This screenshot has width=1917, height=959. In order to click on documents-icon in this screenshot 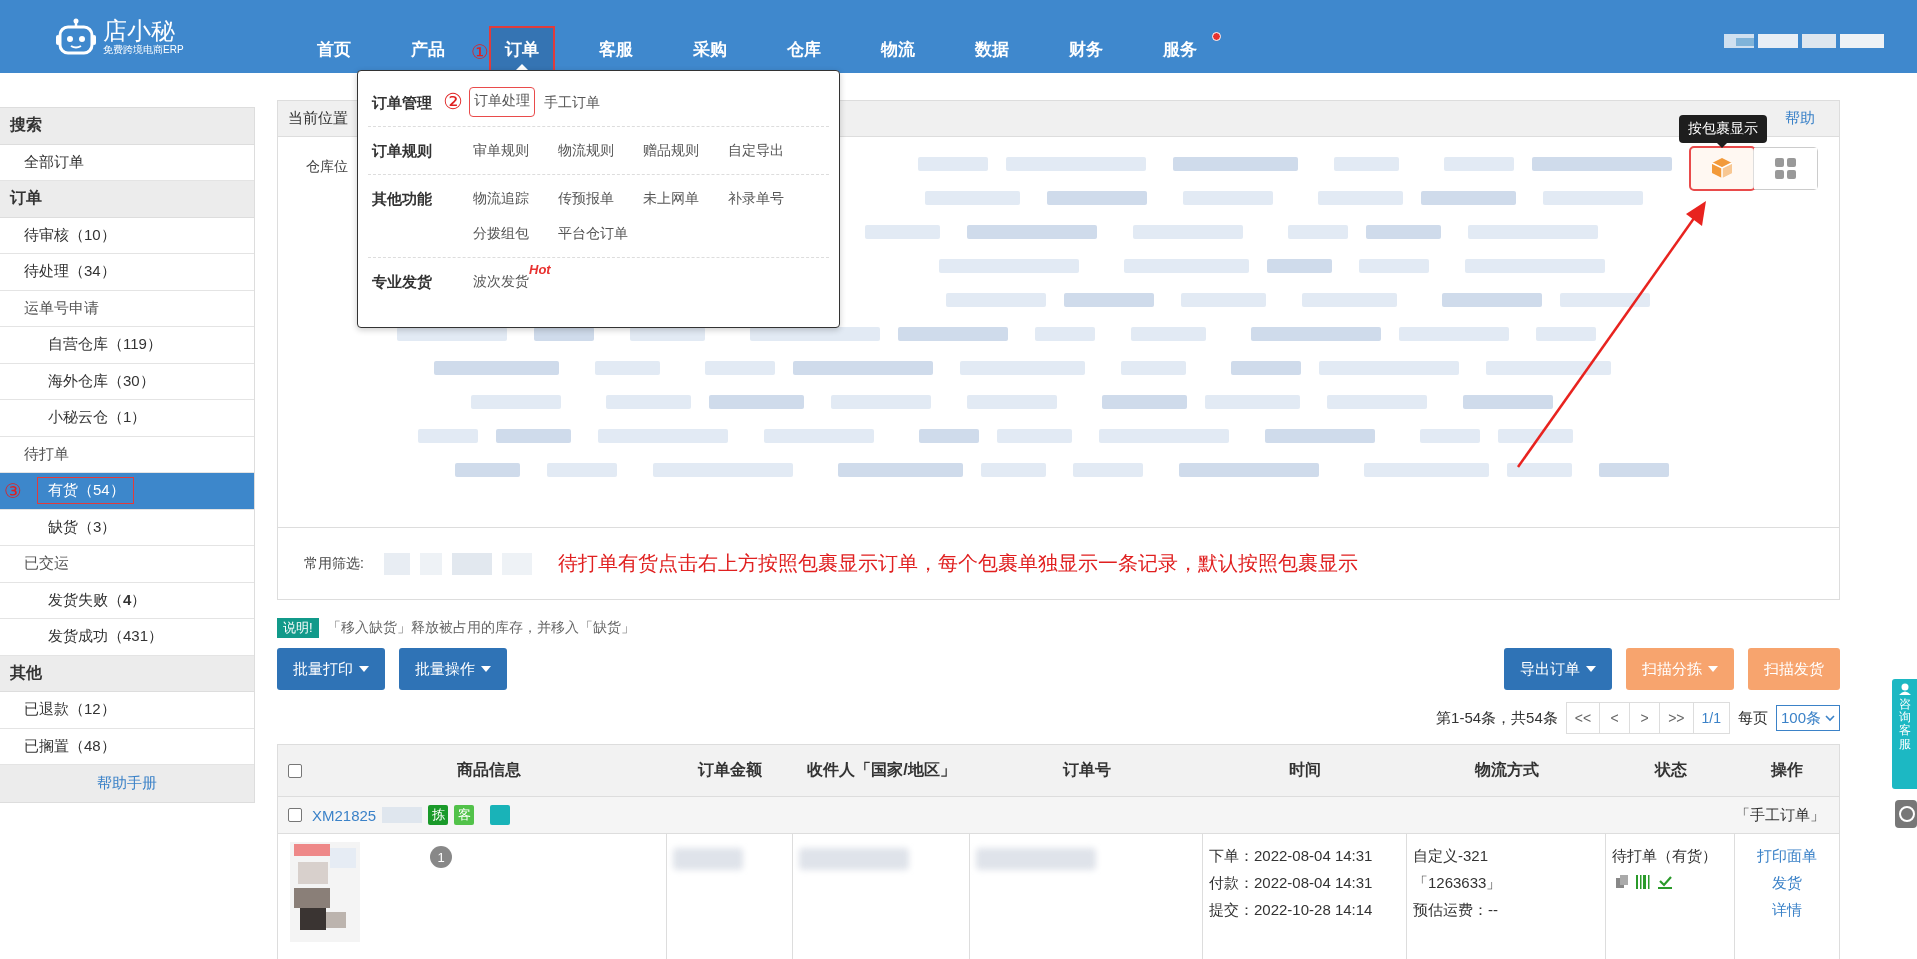, I will do `click(1622, 881)`.